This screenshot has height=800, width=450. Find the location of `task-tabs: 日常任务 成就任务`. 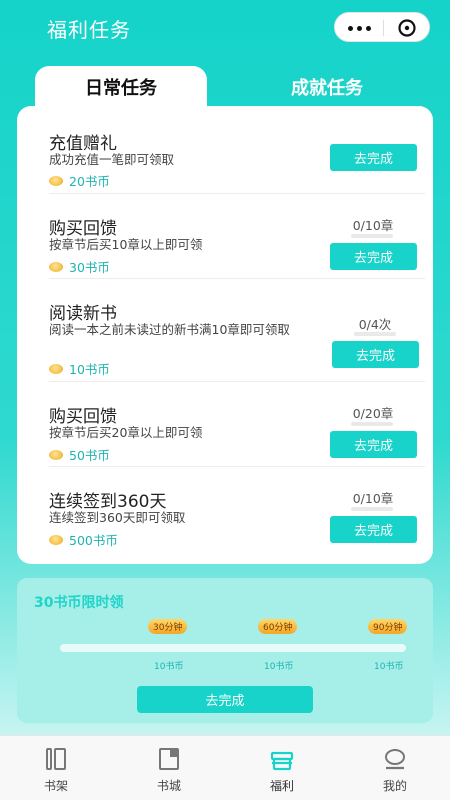

task-tabs: 日常任务 成就任务 is located at coordinates (225, 87).